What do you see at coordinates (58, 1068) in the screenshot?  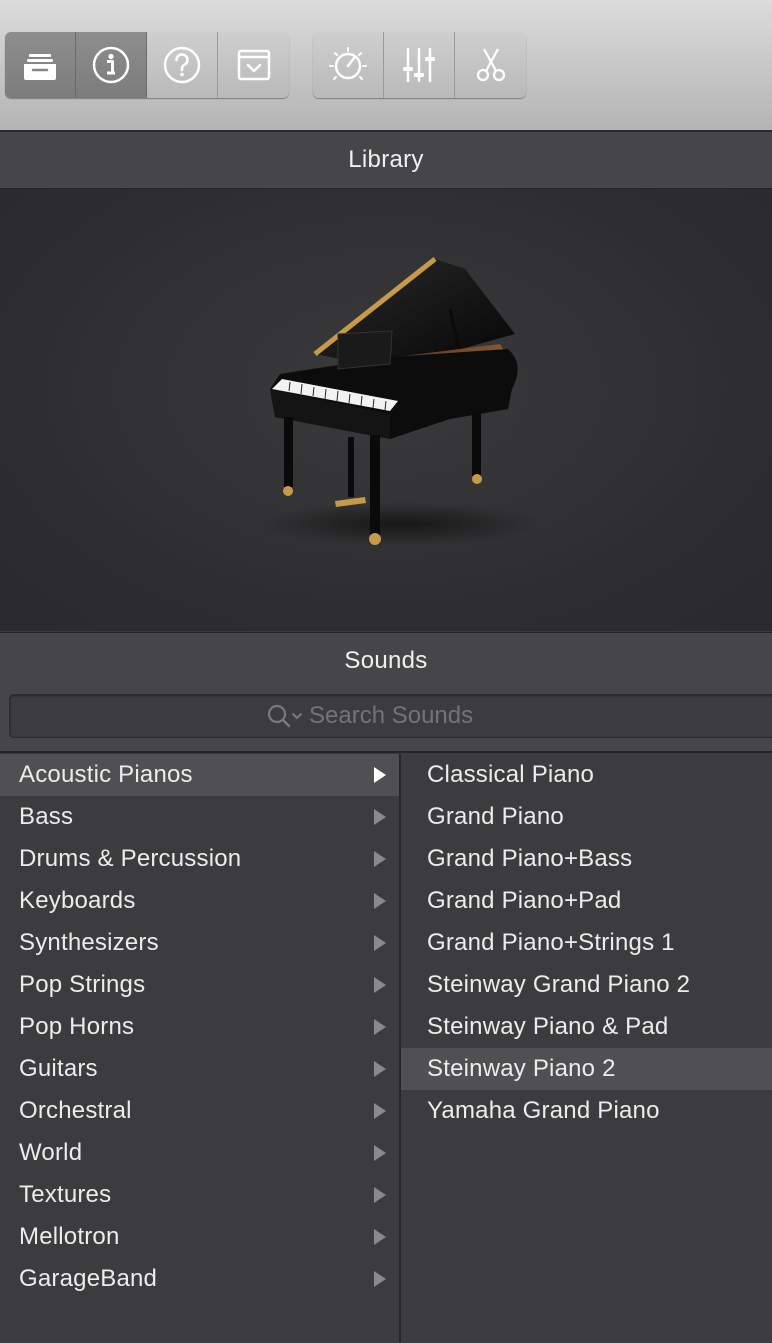 I see `category-label: Guitars` at bounding box center [58, 1068].